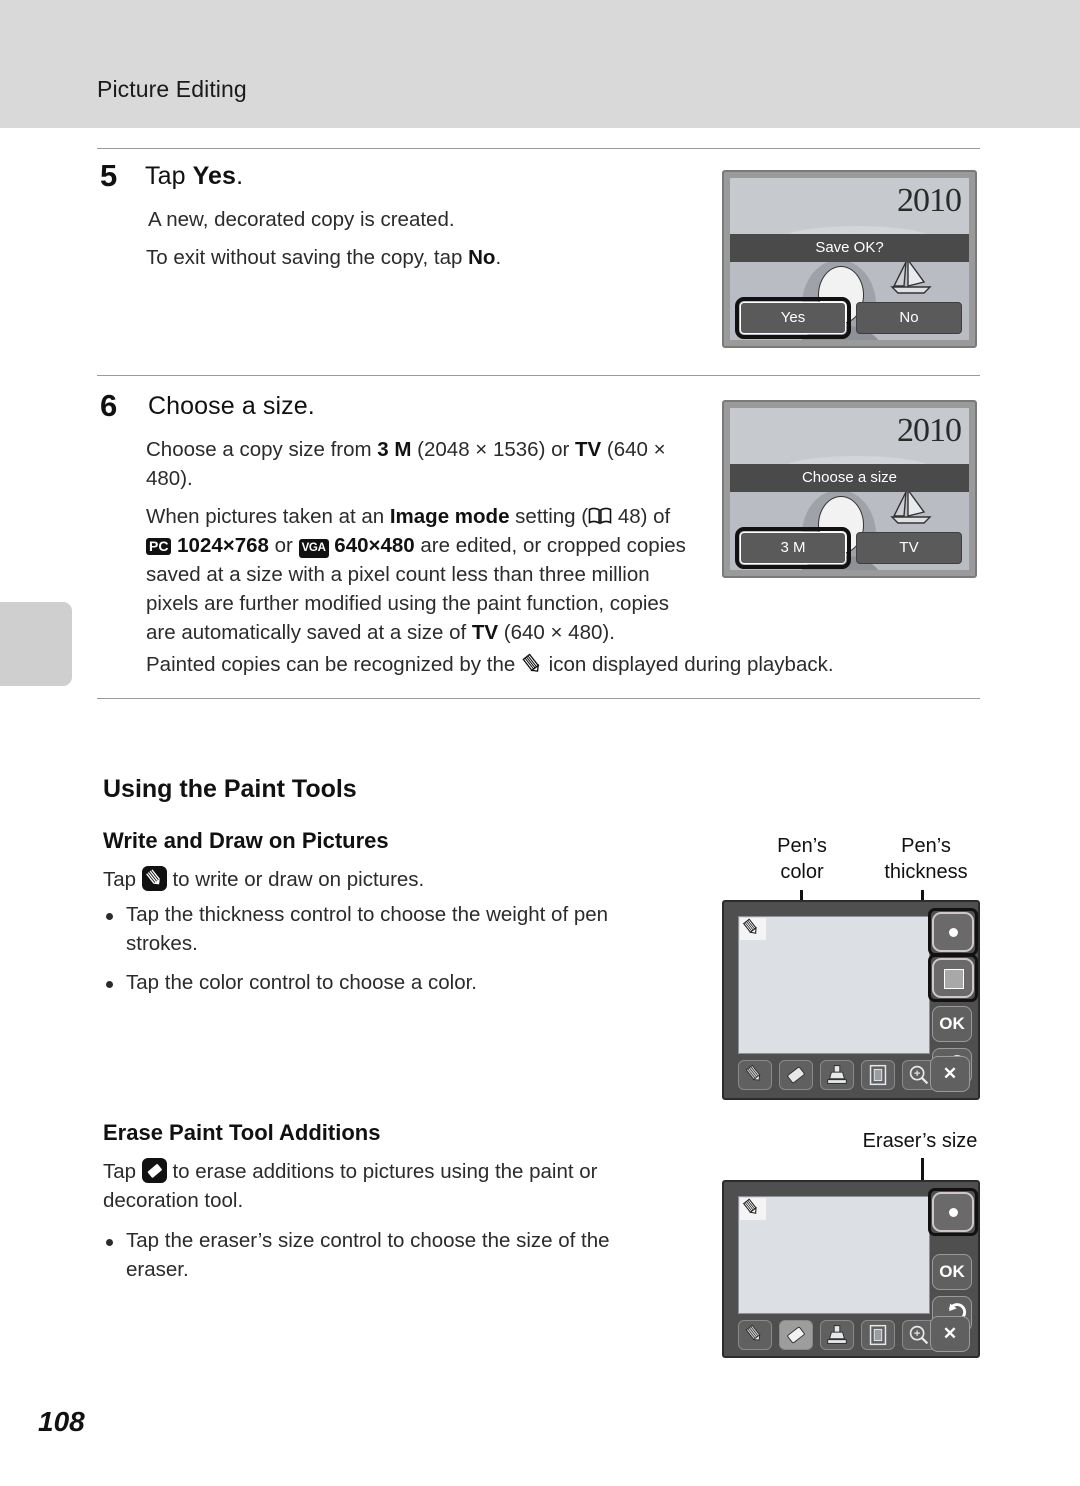 The width and height of the screenshot is (1080, 1486). What do you see at coordinates (802, 846) in the screenshot?
I see `callout-pens-color-line1: Pen’s` at bounding box center [802, 846].